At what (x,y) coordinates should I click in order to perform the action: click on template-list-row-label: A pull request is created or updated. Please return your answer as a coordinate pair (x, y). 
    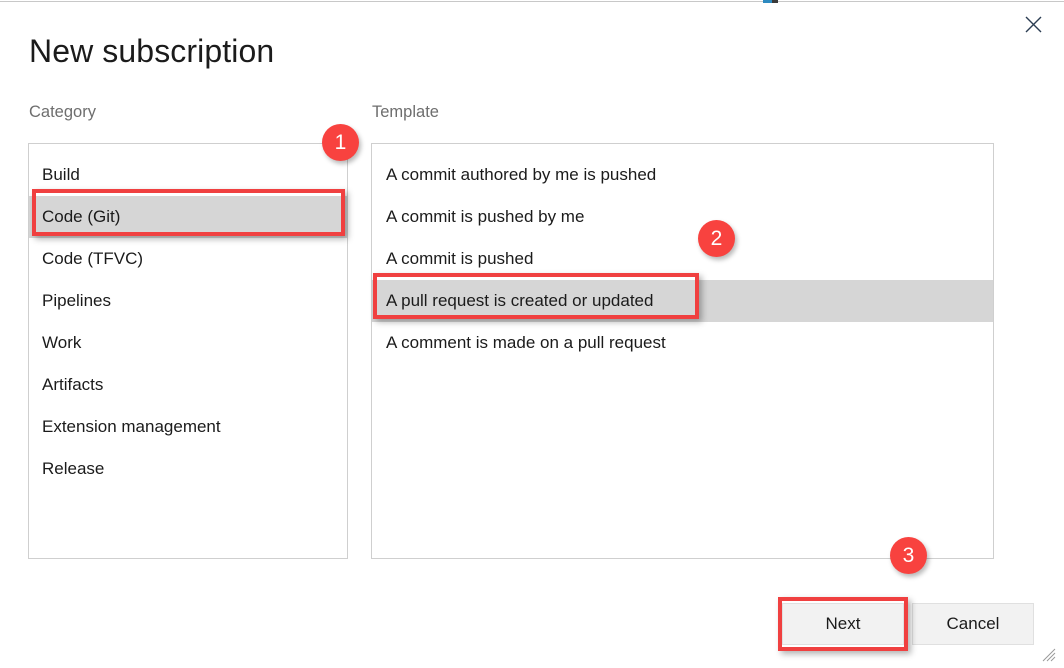
    Looking at the image, I should click on (520, 300).